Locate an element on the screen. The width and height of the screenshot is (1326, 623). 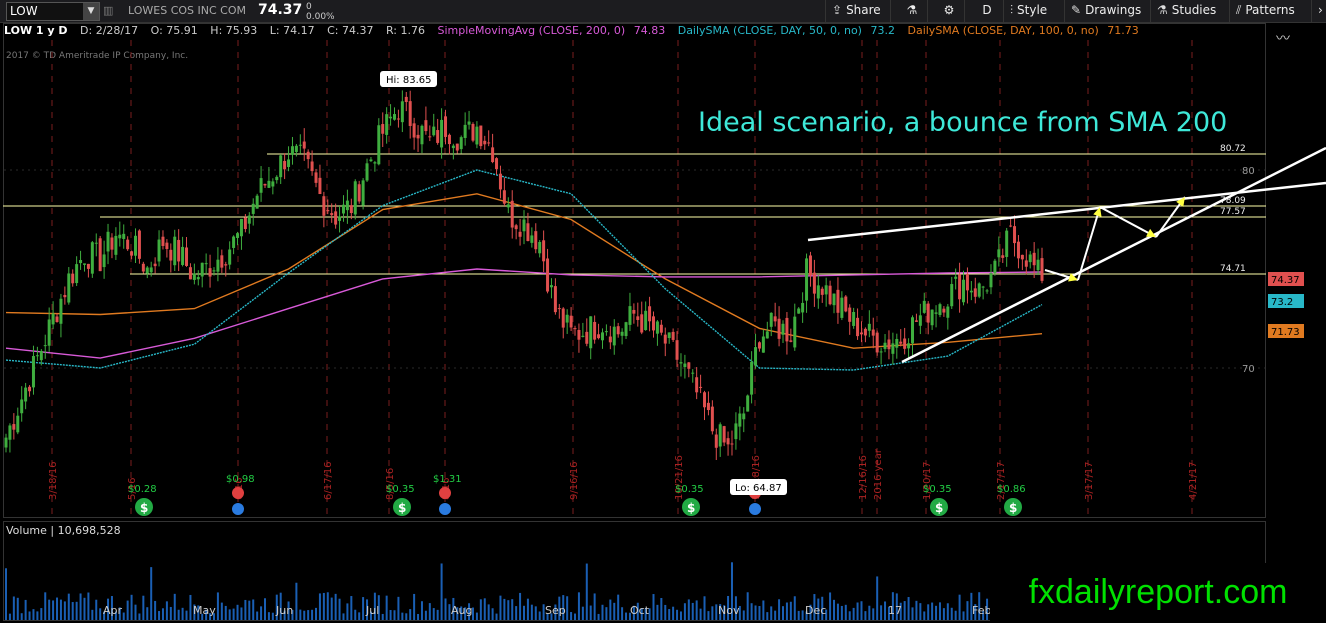
chart-style-icon: 〰 is located at coordinates (1283, 38).